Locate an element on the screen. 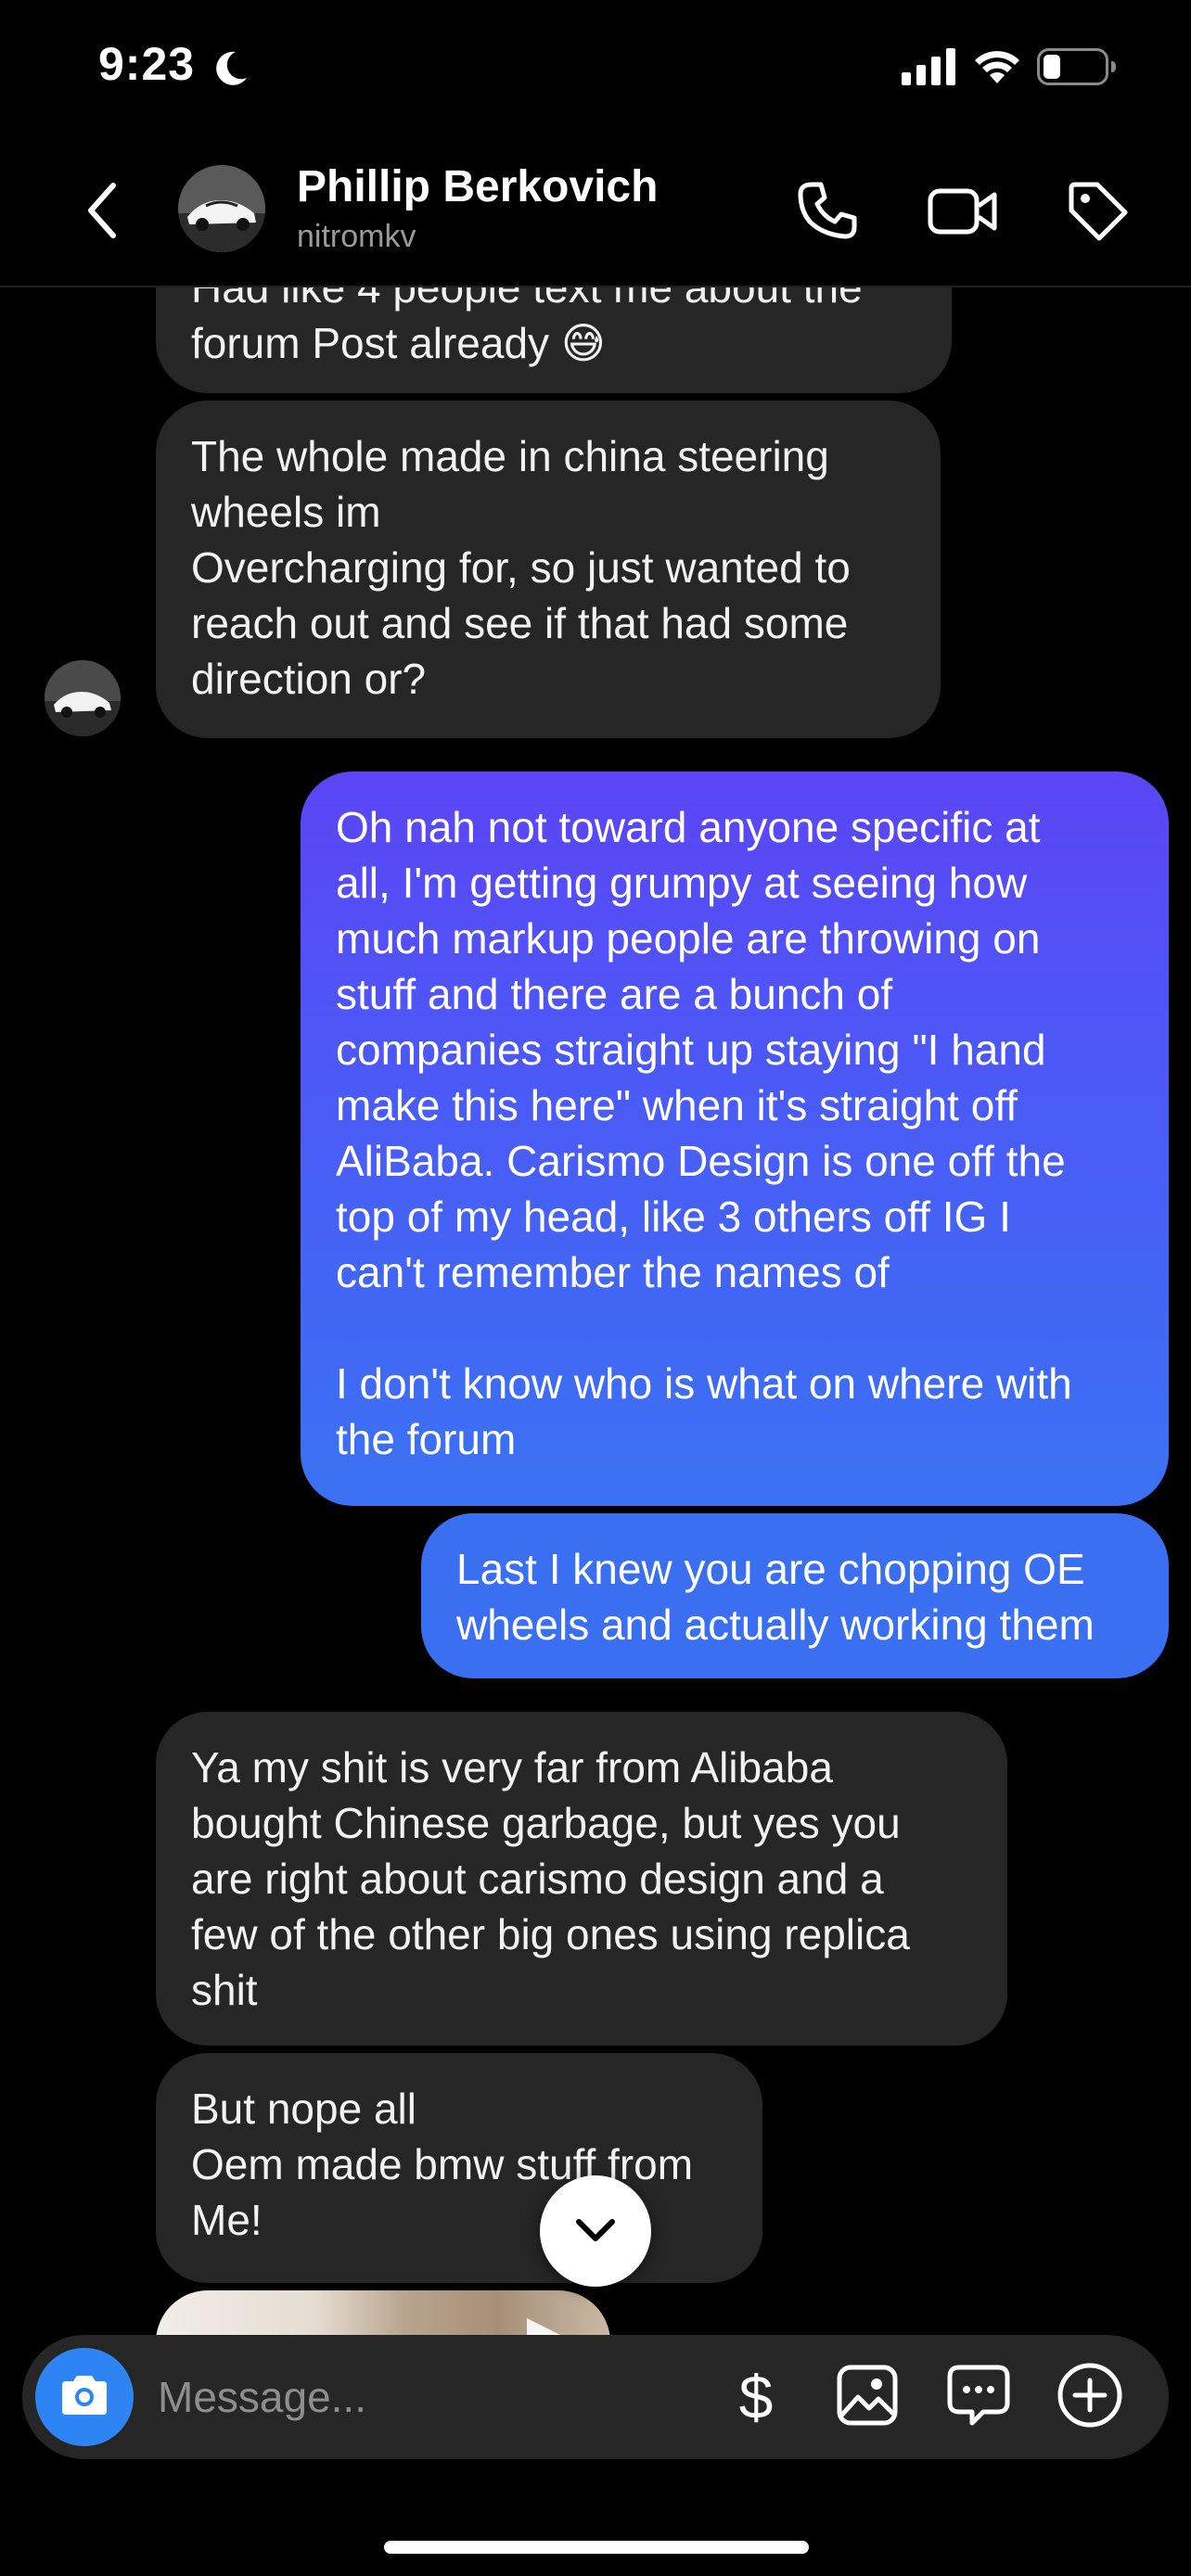 This screenshot has height=2576, width=1191. back-button is located at coordinates (102, 212).